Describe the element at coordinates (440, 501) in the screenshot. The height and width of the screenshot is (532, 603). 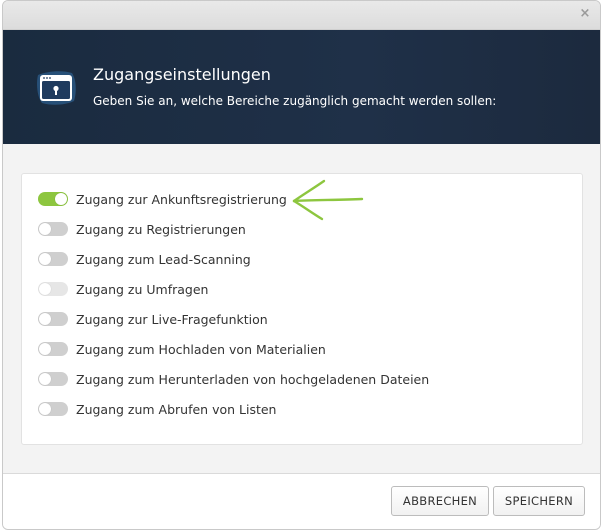
I see `cancel-button: ABBRECHEN` at that location.